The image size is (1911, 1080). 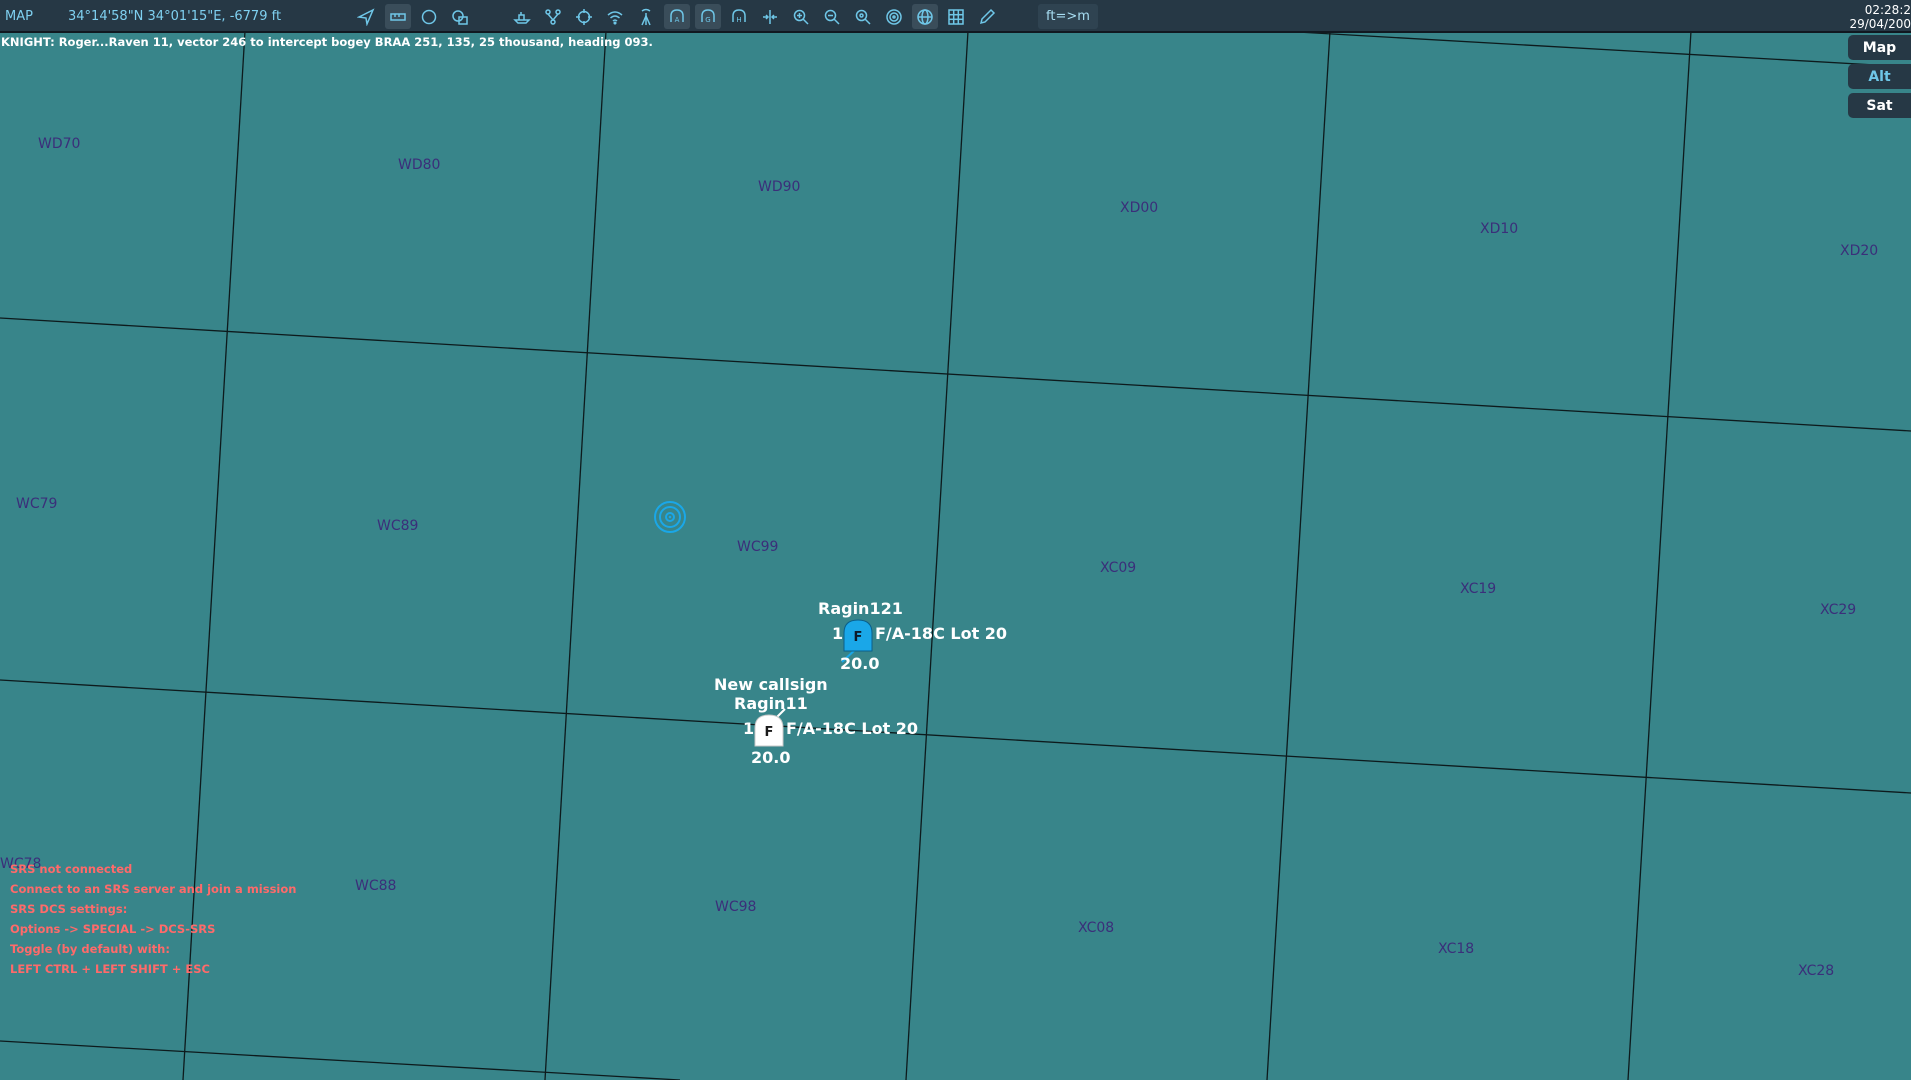 I want to click on unit-ragin11-symbol: F, so click(x=769, y=732).